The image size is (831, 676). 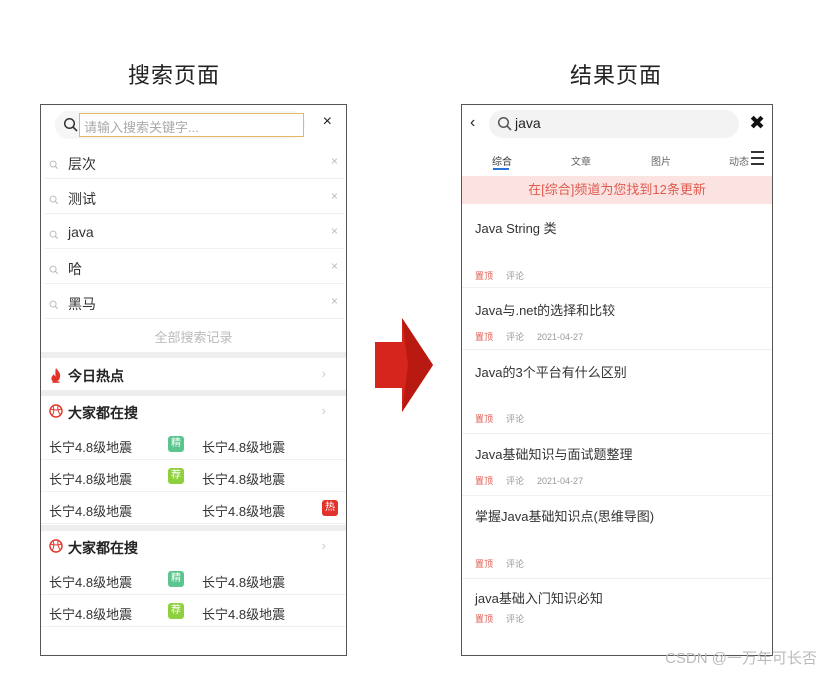 What do you see at coordinates (82, 199) in the screenshot?
I see `history-item-label: 测试` at bounding box center [82, 199].